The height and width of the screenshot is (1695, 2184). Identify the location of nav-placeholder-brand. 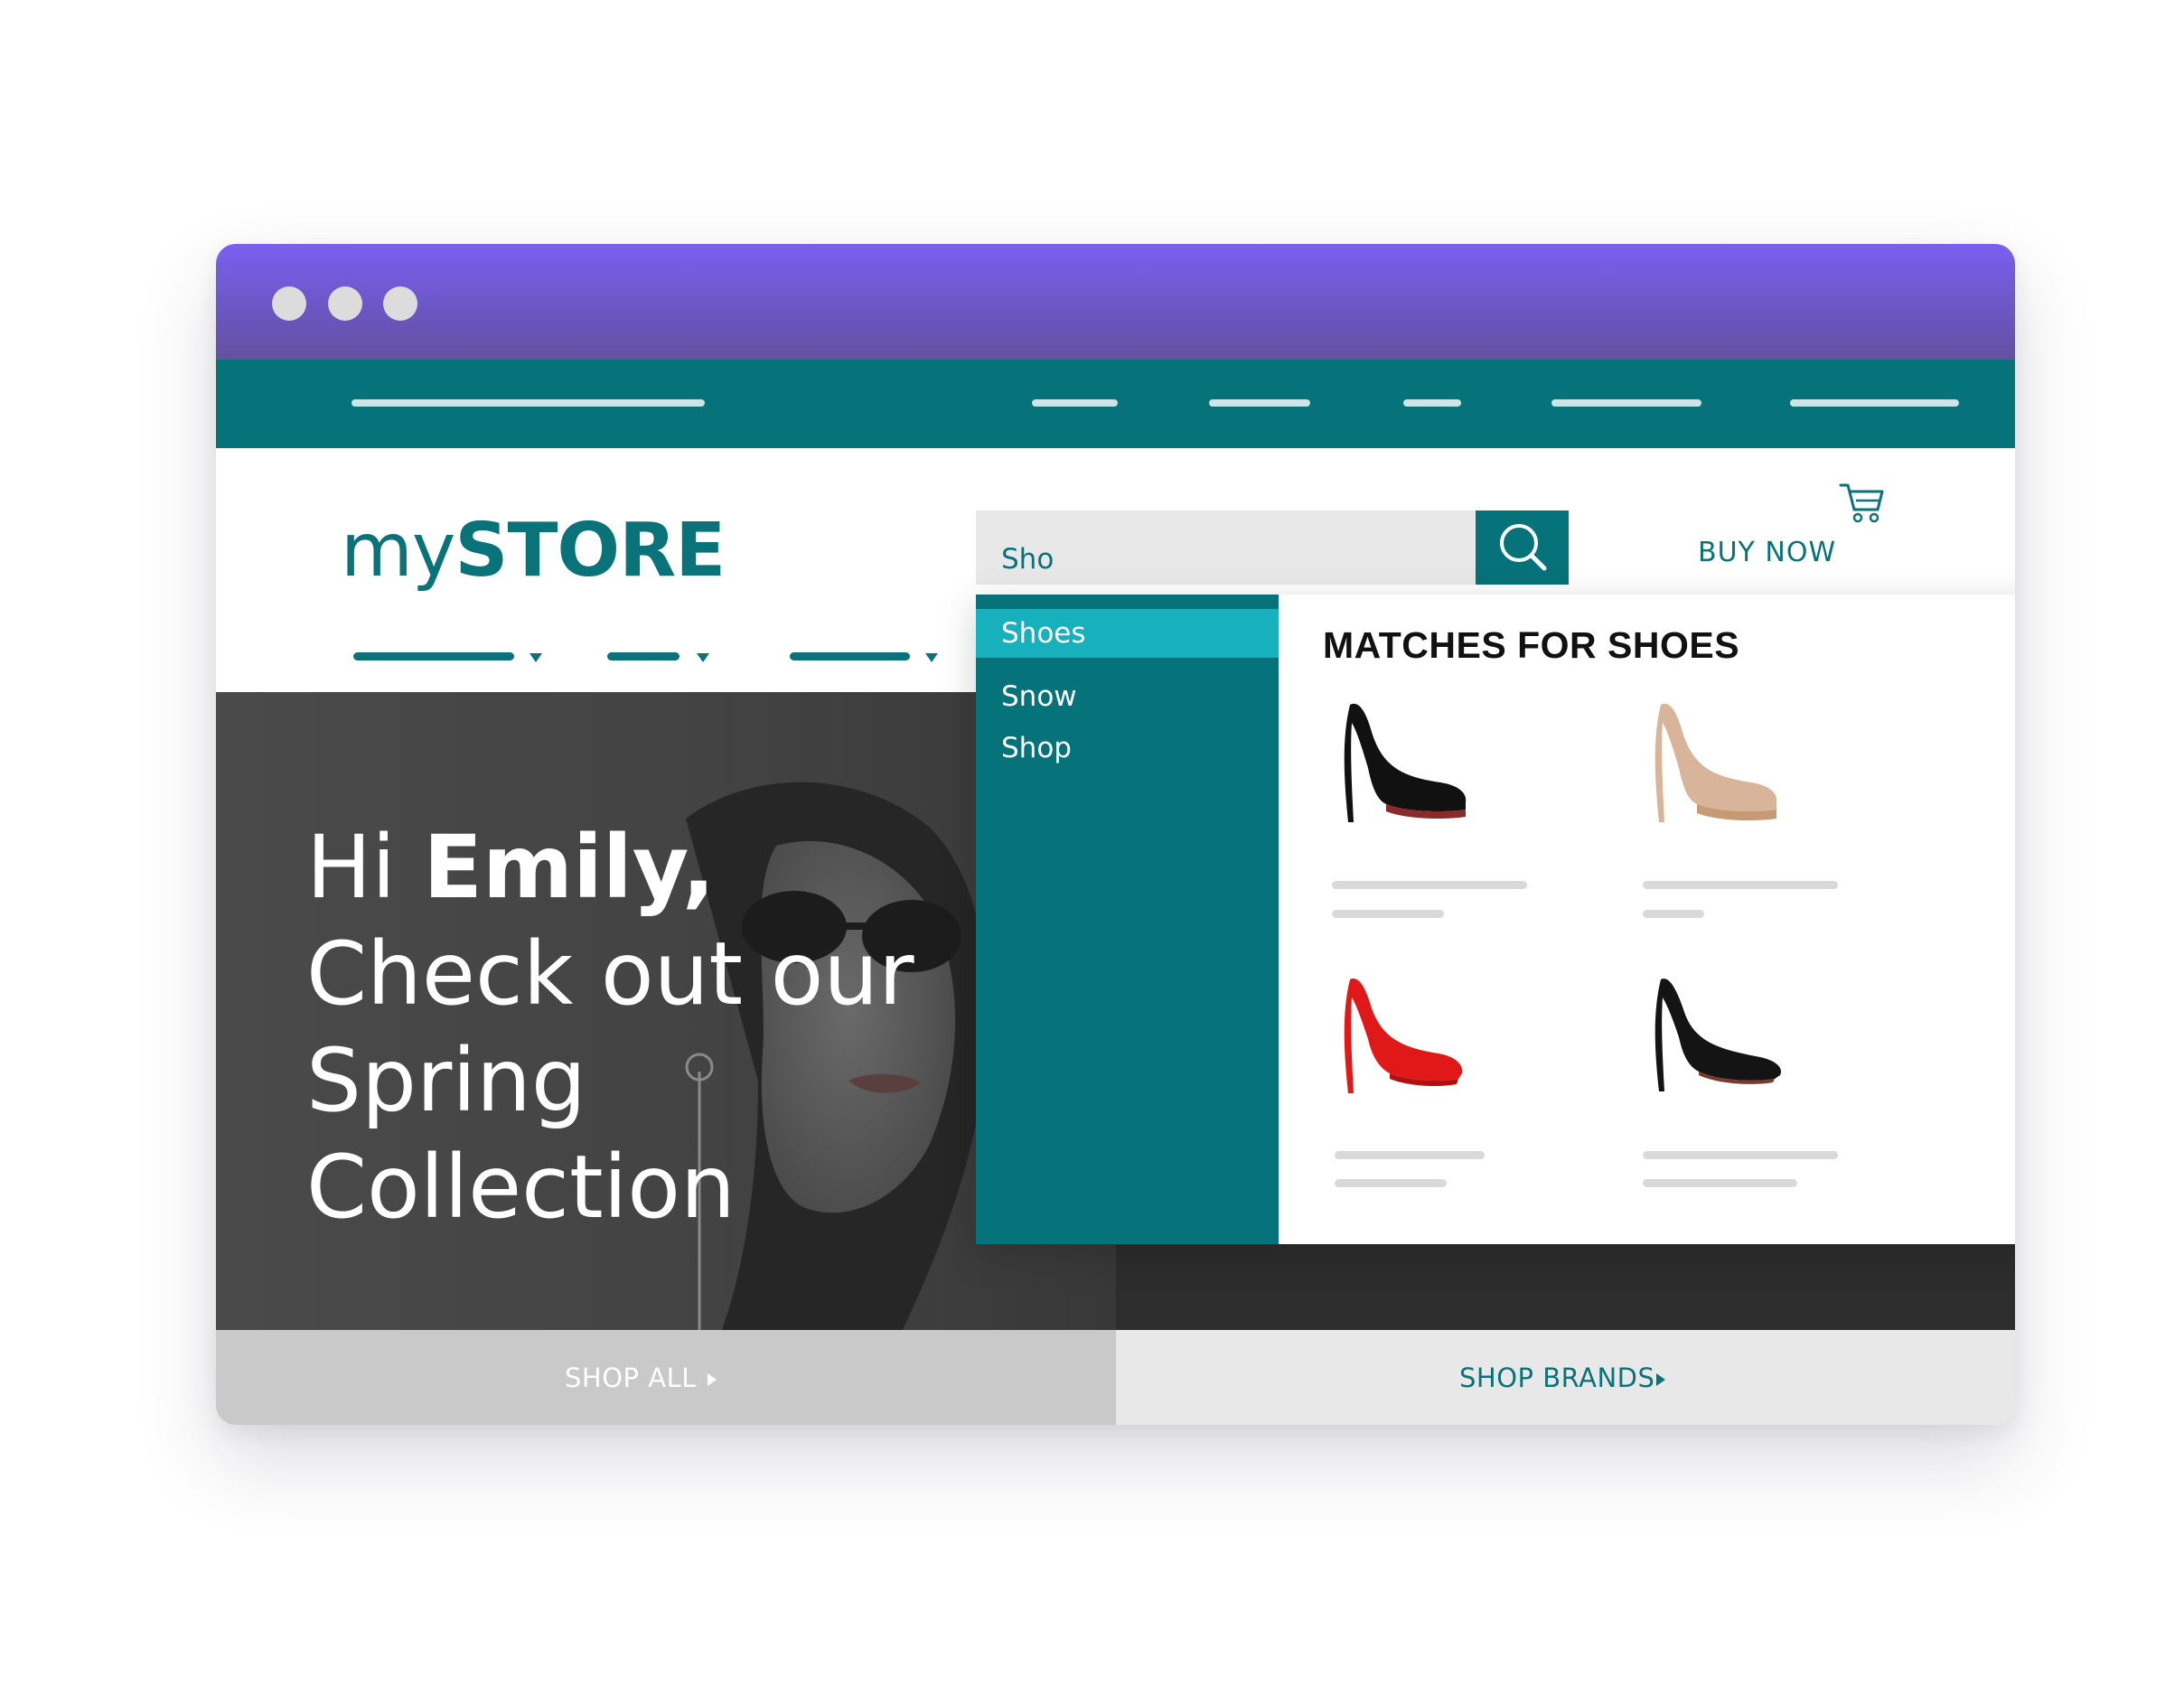
(528, 403).